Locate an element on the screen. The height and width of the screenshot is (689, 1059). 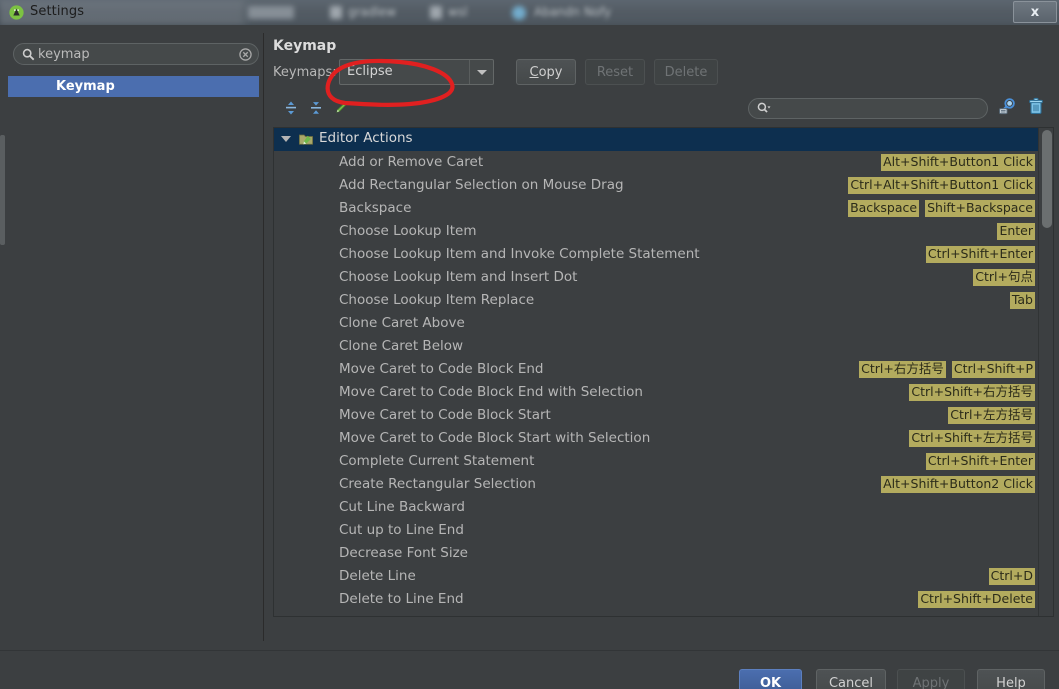
clear-circle-icon is located at coordinates (245, 54).